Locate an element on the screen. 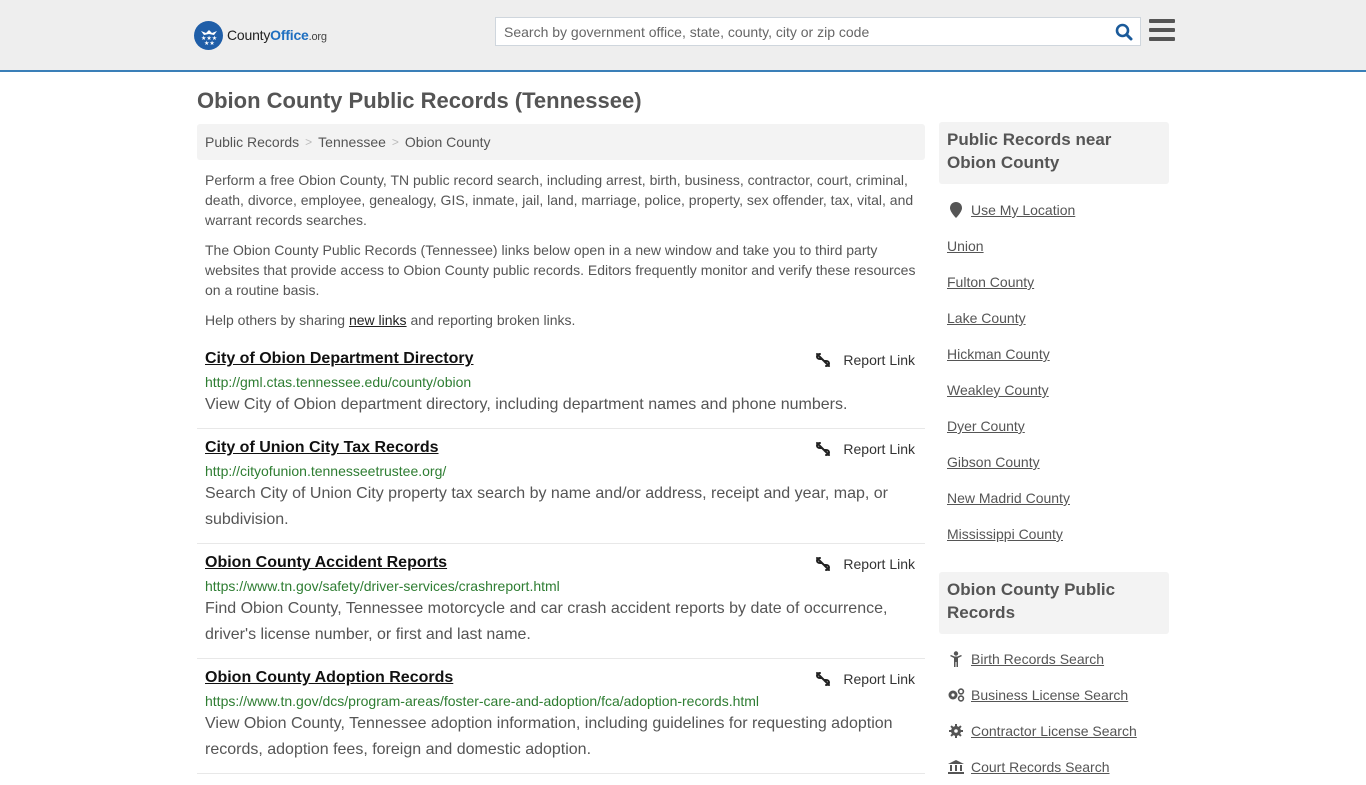 Image resolution: width=1366 pixels, height=785 pixels. logo-tld: .org is located at coordinates (317, 37).